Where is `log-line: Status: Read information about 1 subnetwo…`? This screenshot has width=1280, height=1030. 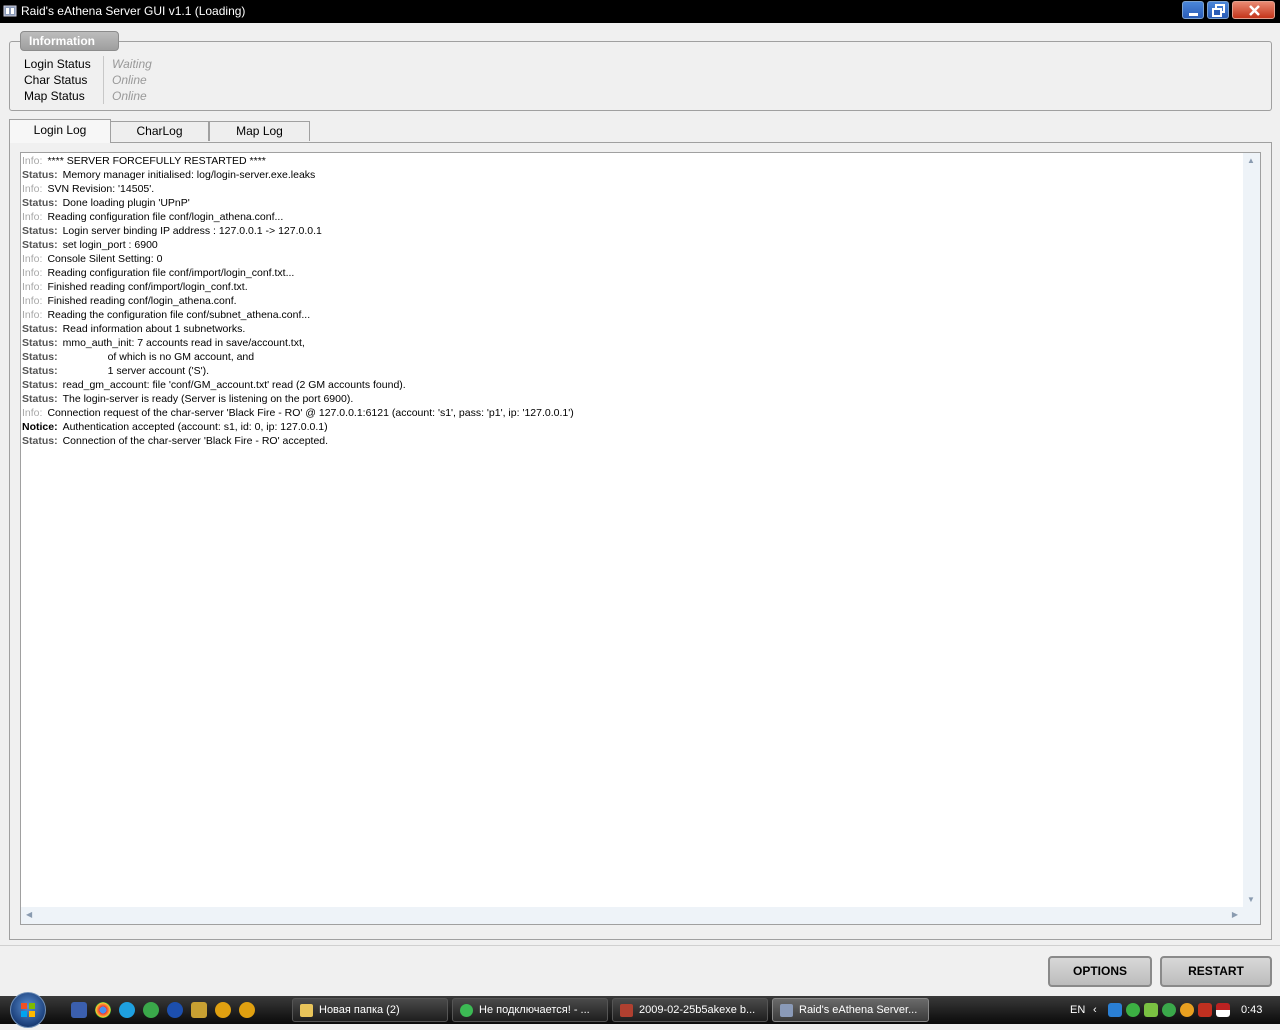 log-line: Status: Read information about 1 subnetwo… is located at coordinates (632, 329).